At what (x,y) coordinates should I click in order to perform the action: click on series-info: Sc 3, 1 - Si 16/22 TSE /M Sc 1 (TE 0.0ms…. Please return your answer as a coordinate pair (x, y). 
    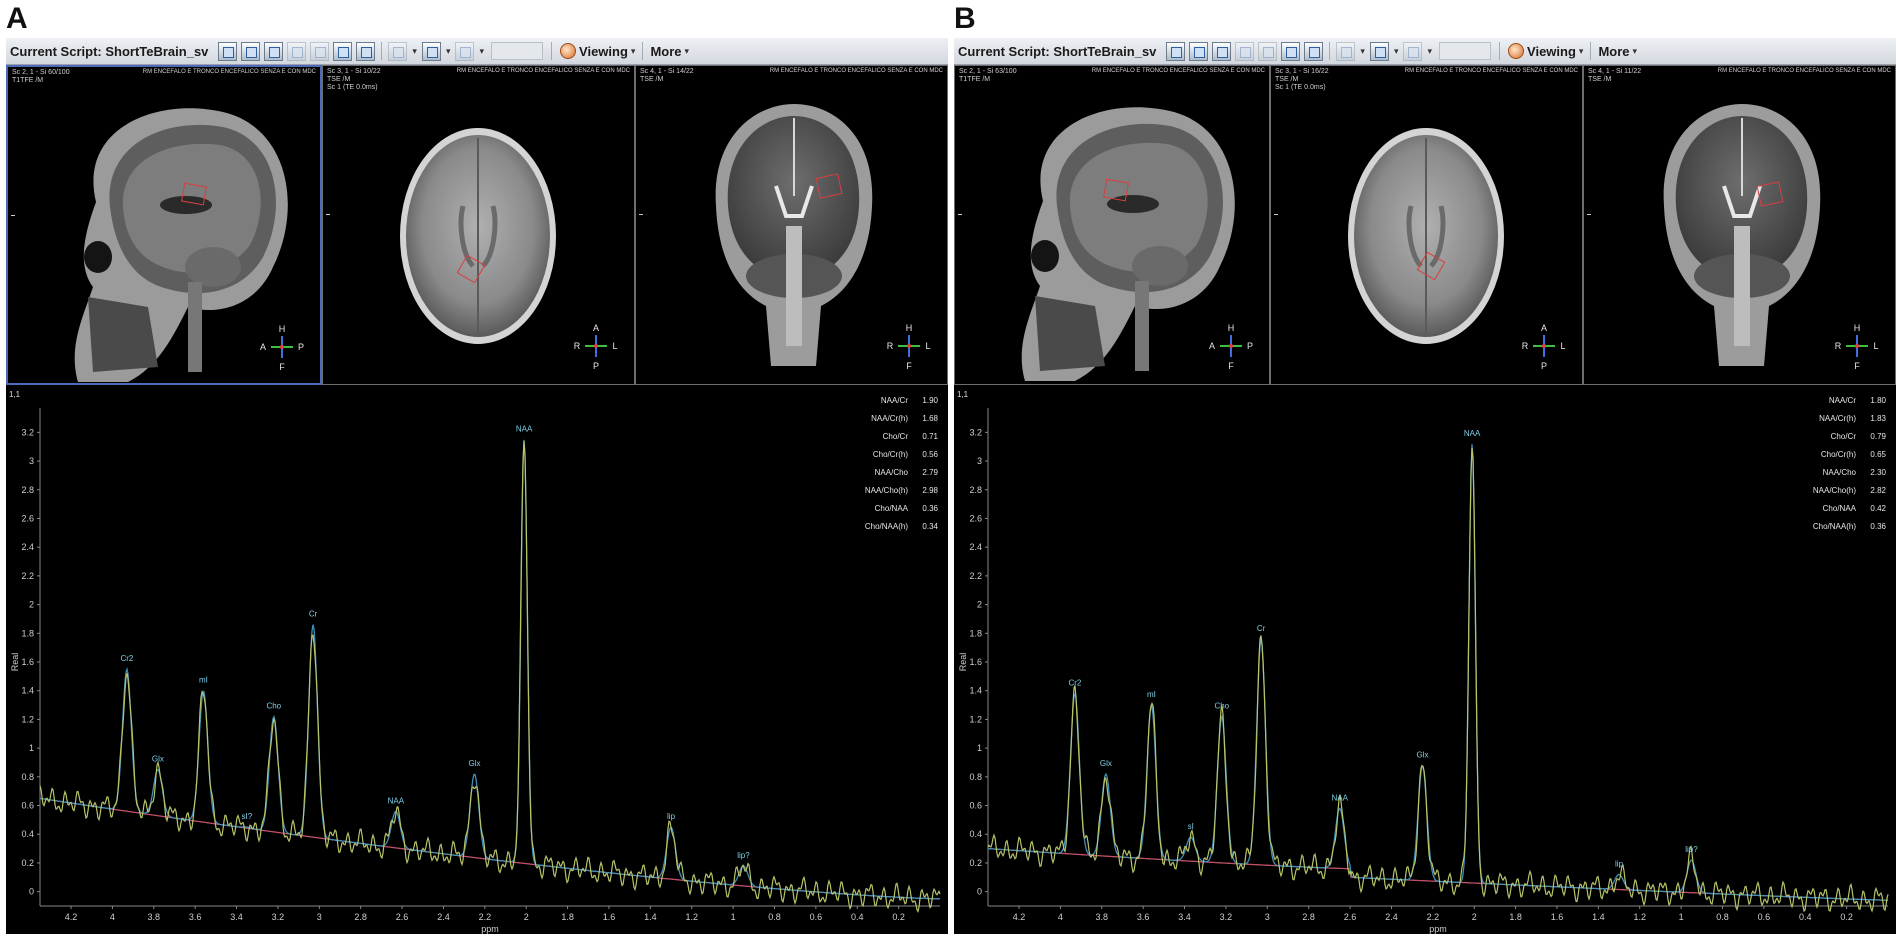
    Looking at the image, I should click on (1302, 79).